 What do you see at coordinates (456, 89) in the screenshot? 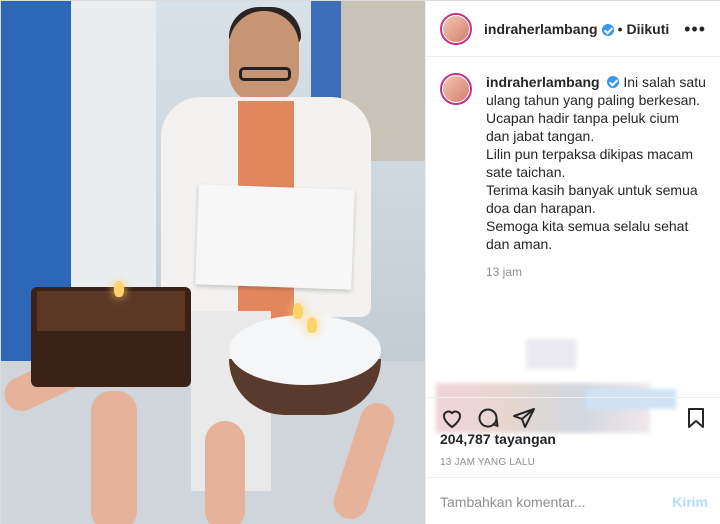
I see `caption-avatar` at bounding box center [456, 89].